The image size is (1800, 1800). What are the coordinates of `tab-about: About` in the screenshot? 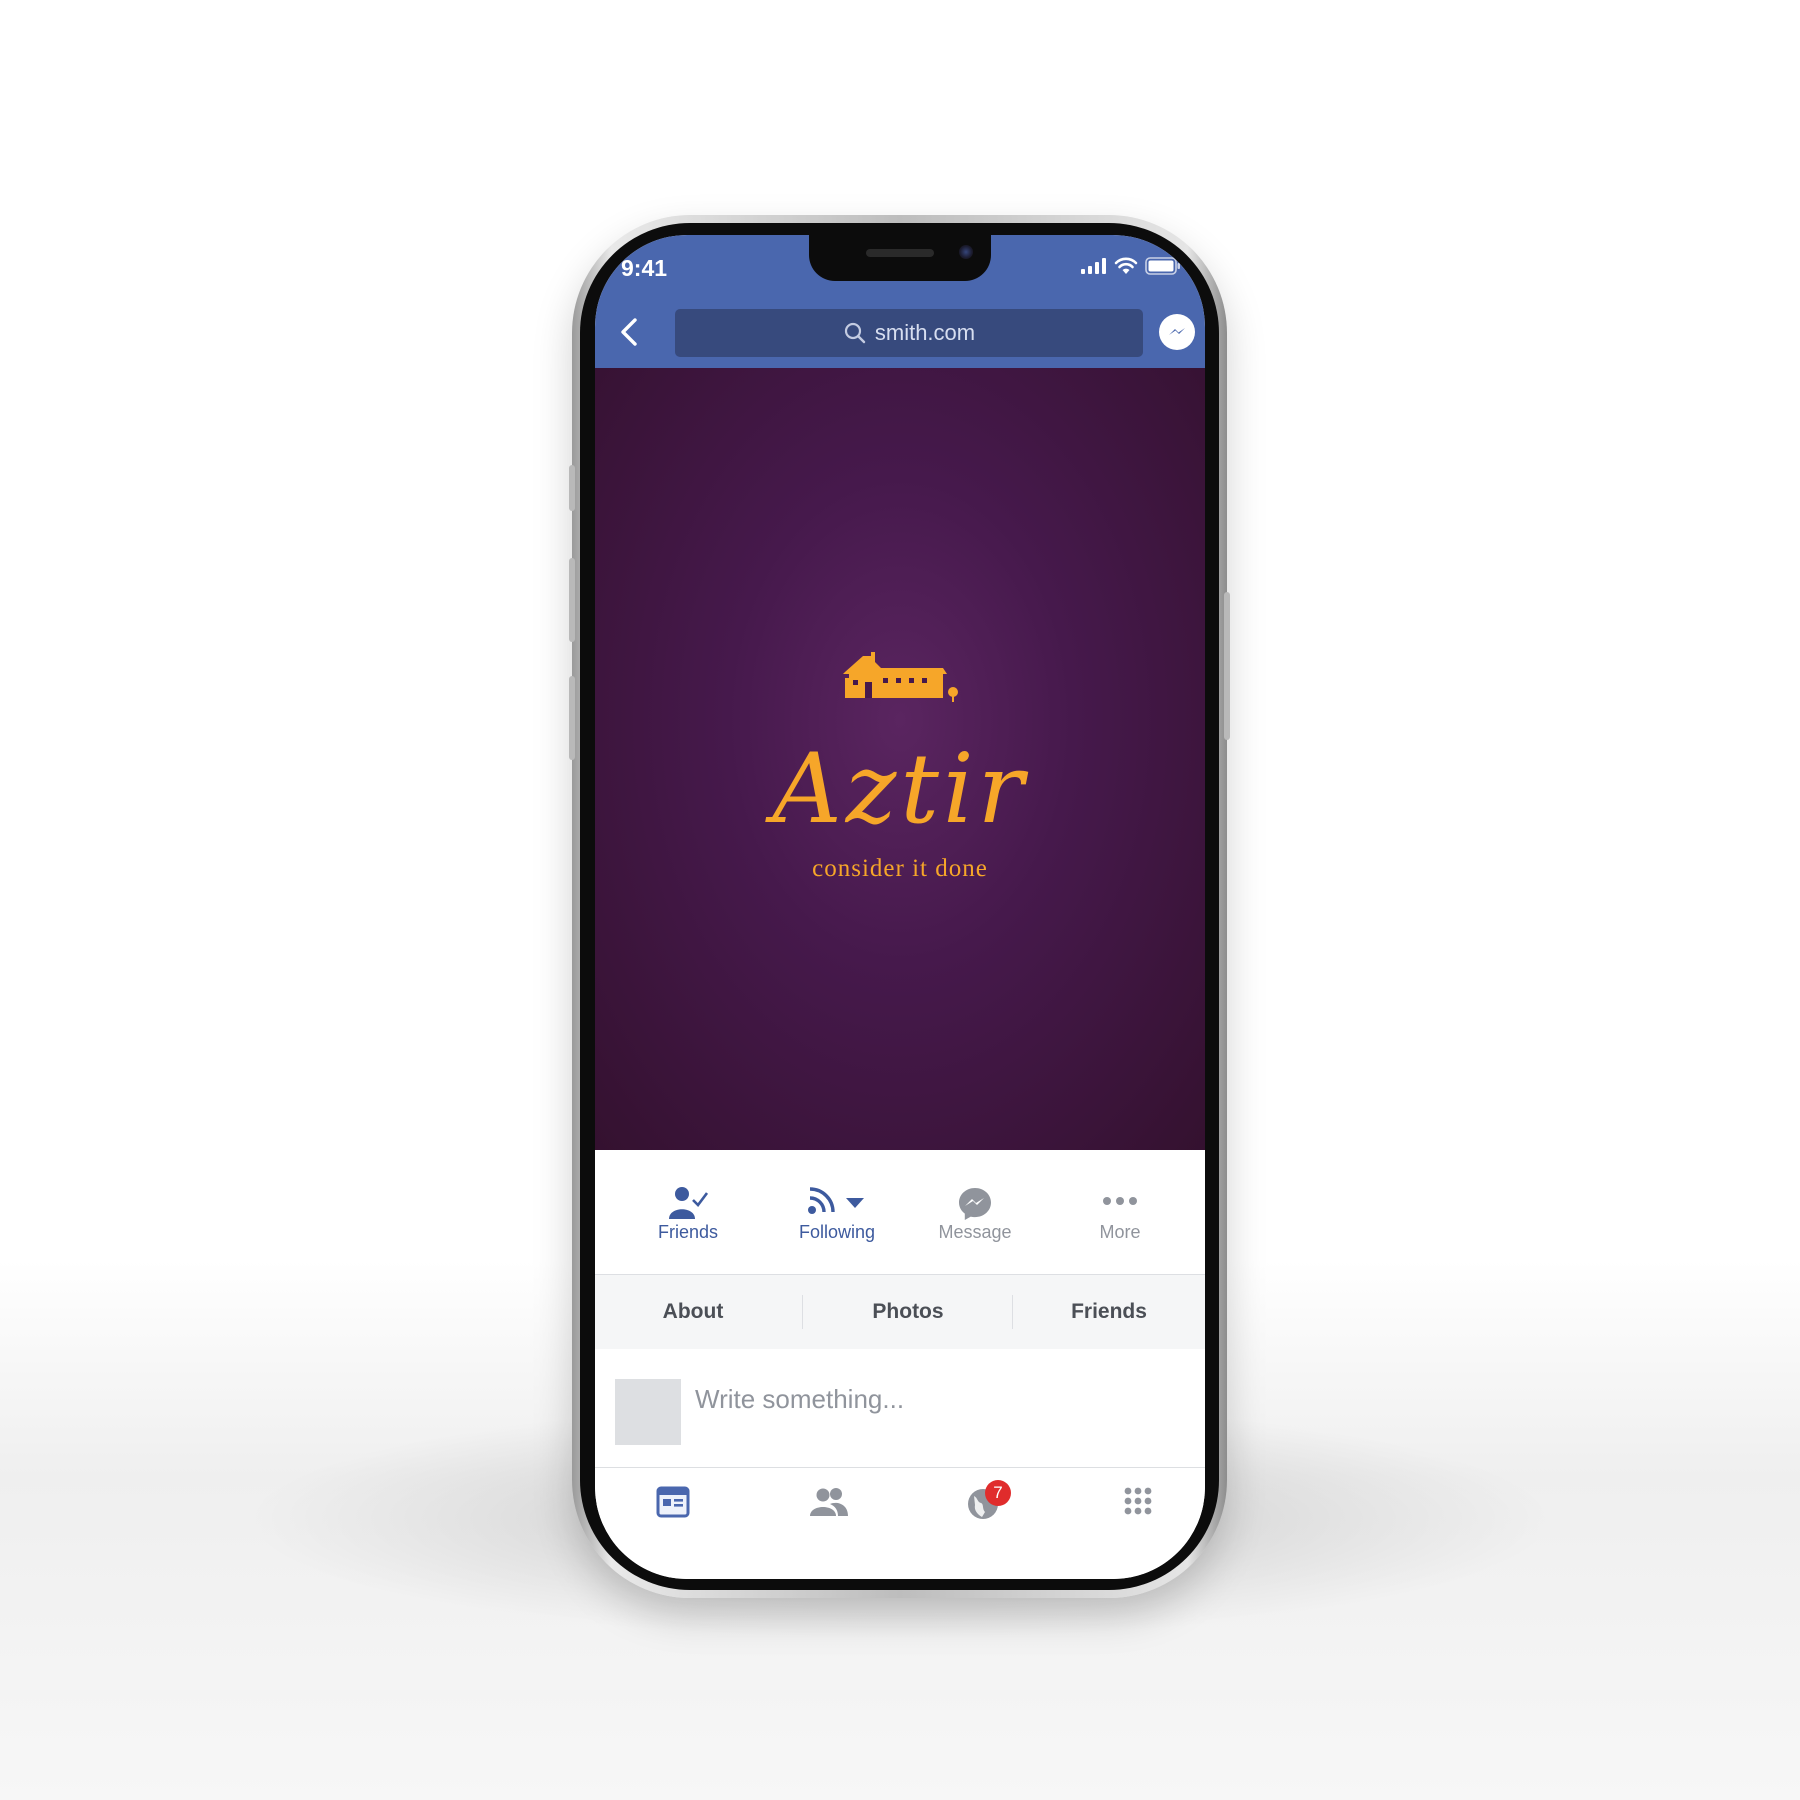 It's located at (693, 1312).